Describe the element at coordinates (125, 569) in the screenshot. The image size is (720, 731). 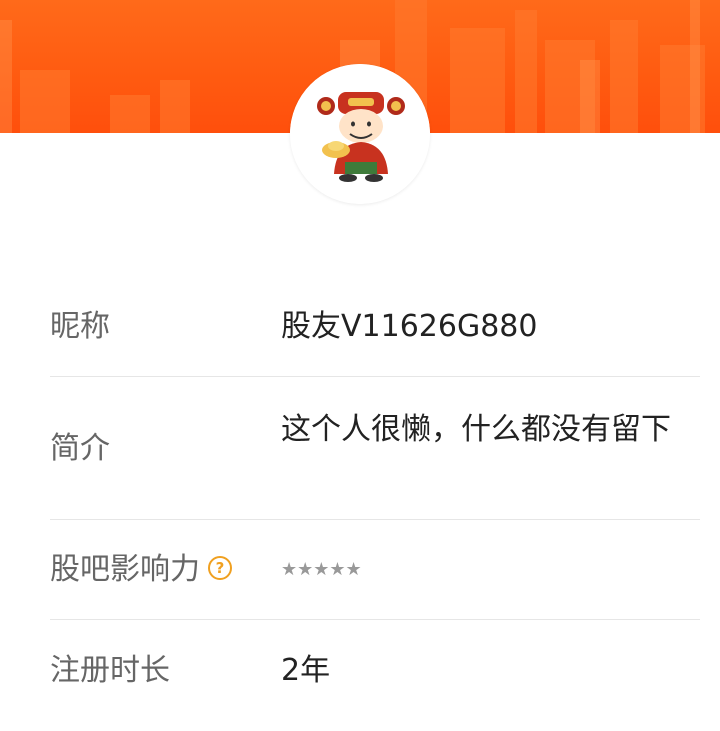
I see `influence-label: 股吧影响力` at that location.